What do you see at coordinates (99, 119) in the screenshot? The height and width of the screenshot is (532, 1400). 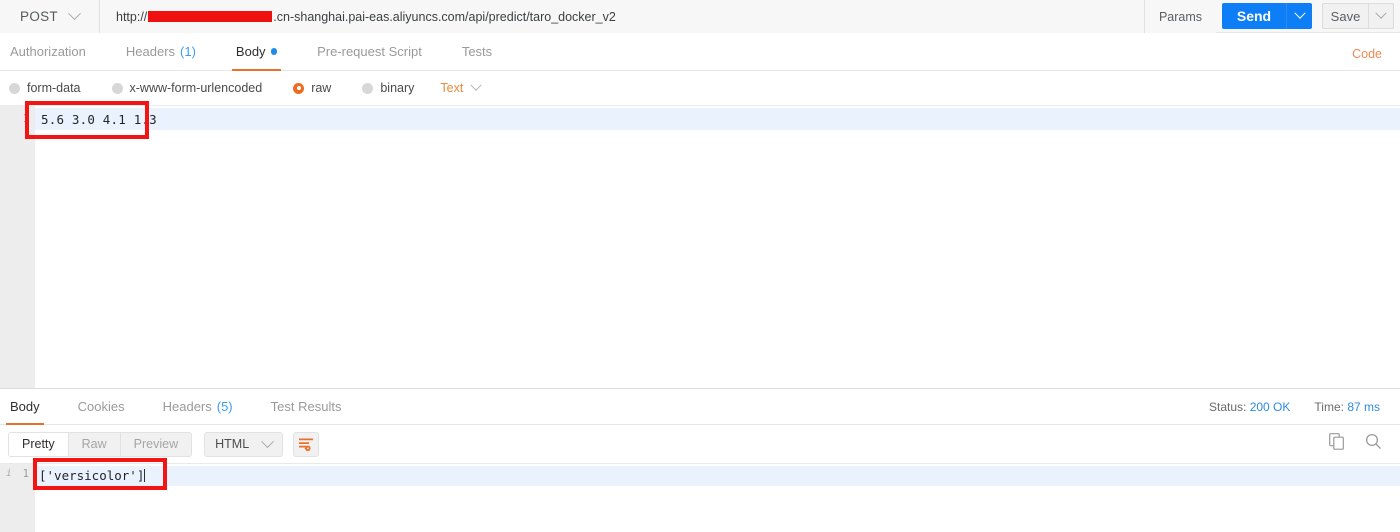 I see `request-body-text: 5.6 3.0 4.1 1.3` at bounding box center [99, 119].